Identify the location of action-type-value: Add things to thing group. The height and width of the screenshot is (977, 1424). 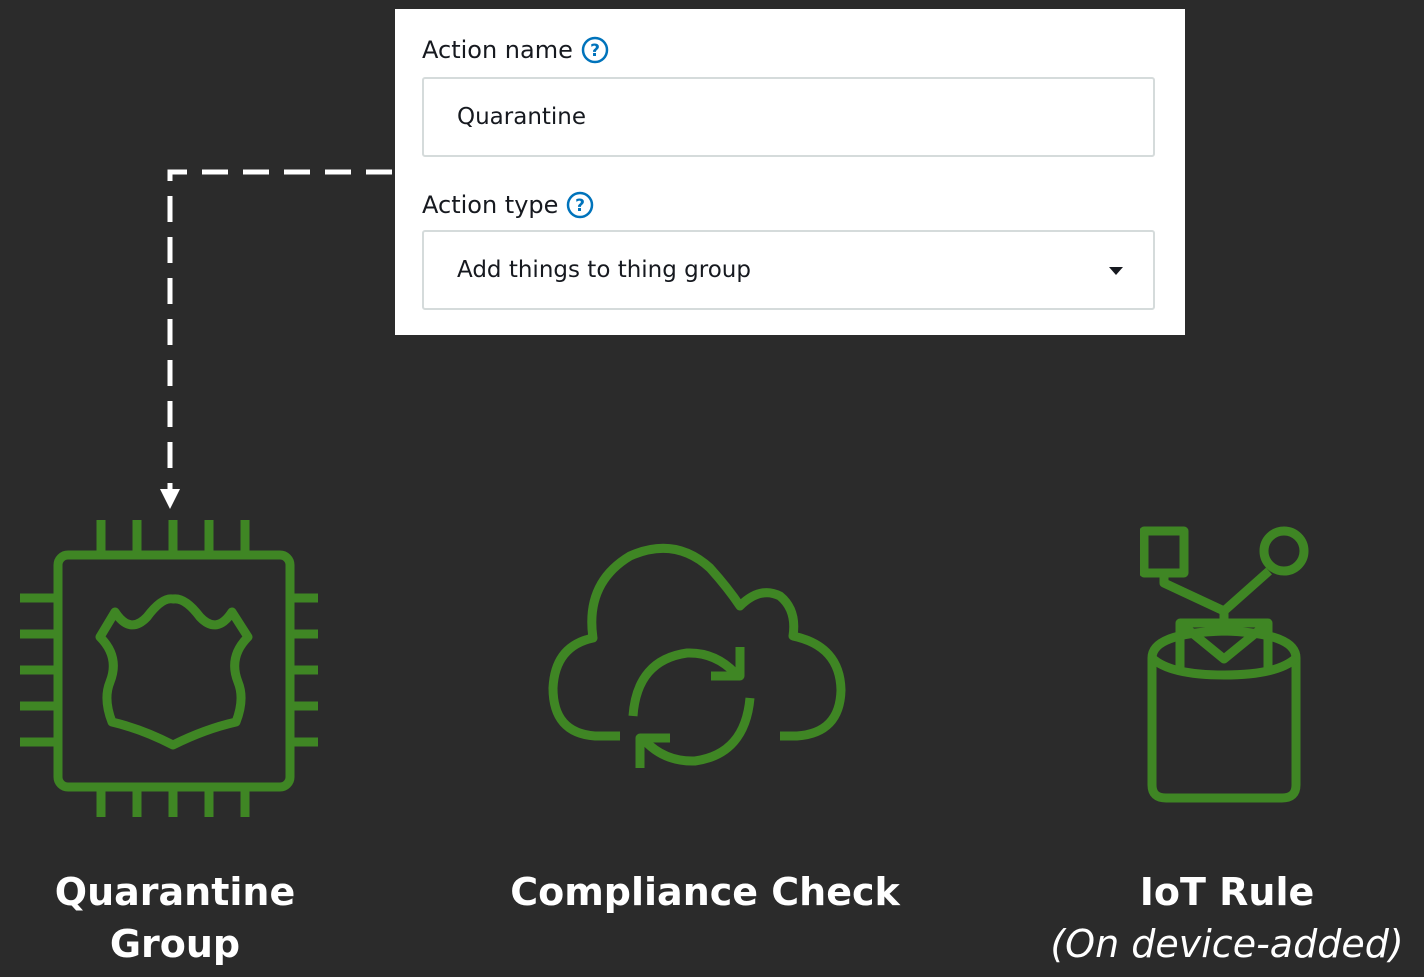
(604, 270).